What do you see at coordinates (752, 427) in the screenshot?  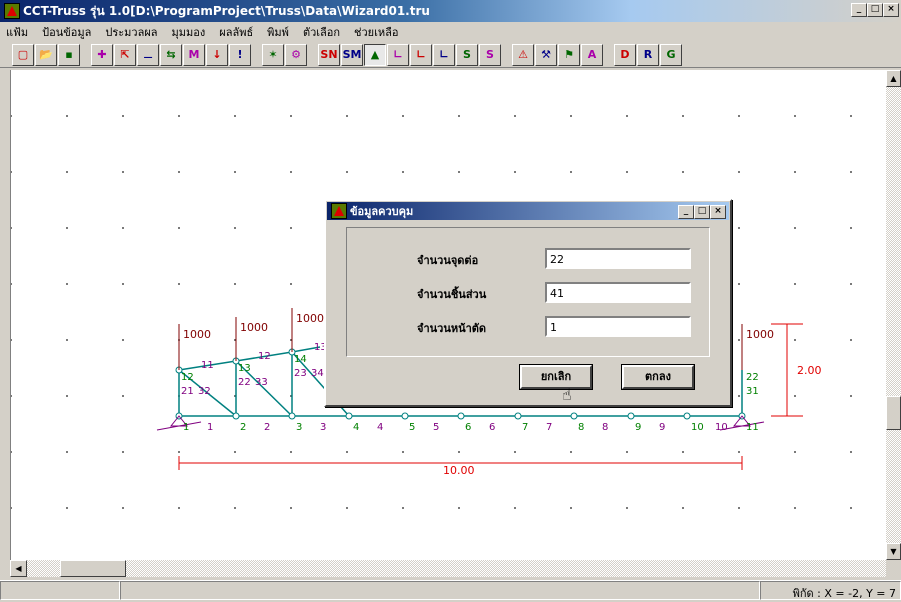 I see `node-label: 11` at bounding box center [752, 427].